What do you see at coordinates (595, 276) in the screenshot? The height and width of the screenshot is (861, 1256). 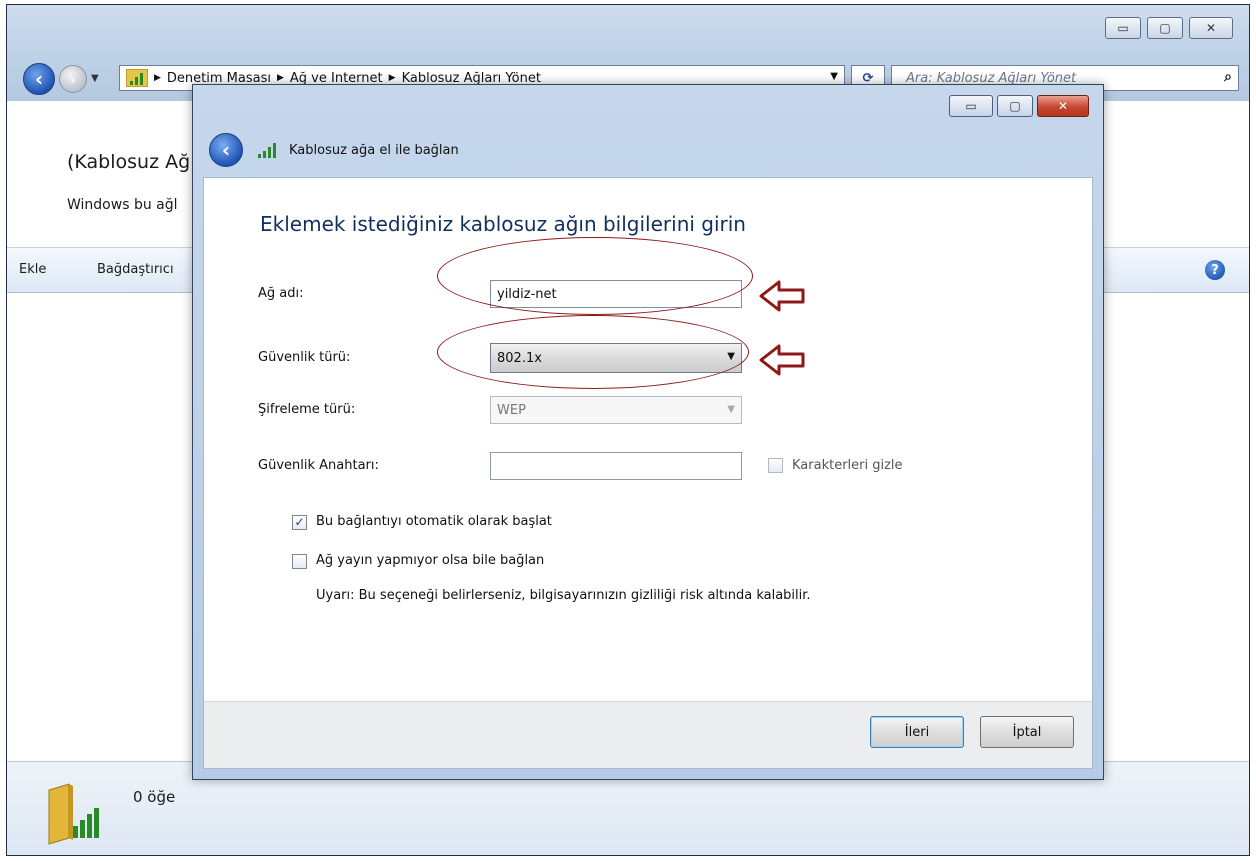 I see `annotation-ellipse-network-name` at bounding box center [595, 276].